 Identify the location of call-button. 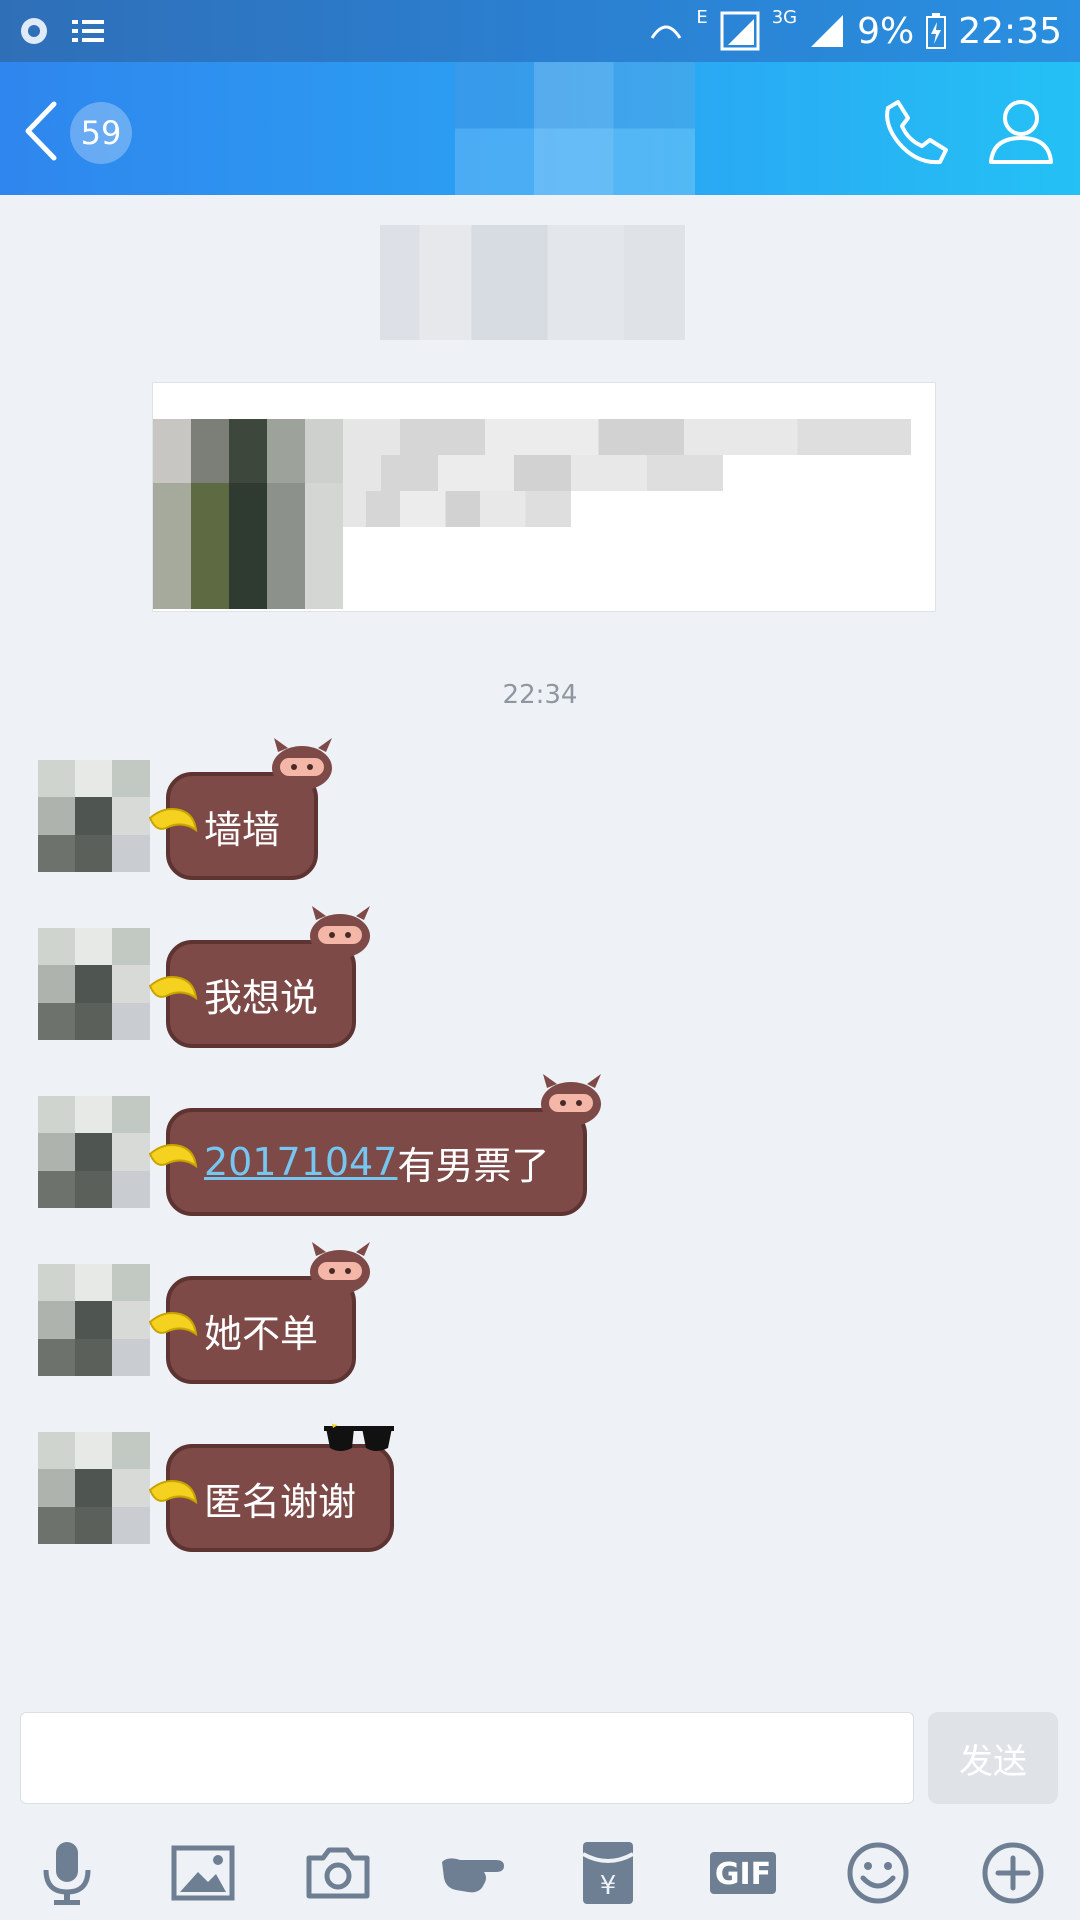
(916, 132).